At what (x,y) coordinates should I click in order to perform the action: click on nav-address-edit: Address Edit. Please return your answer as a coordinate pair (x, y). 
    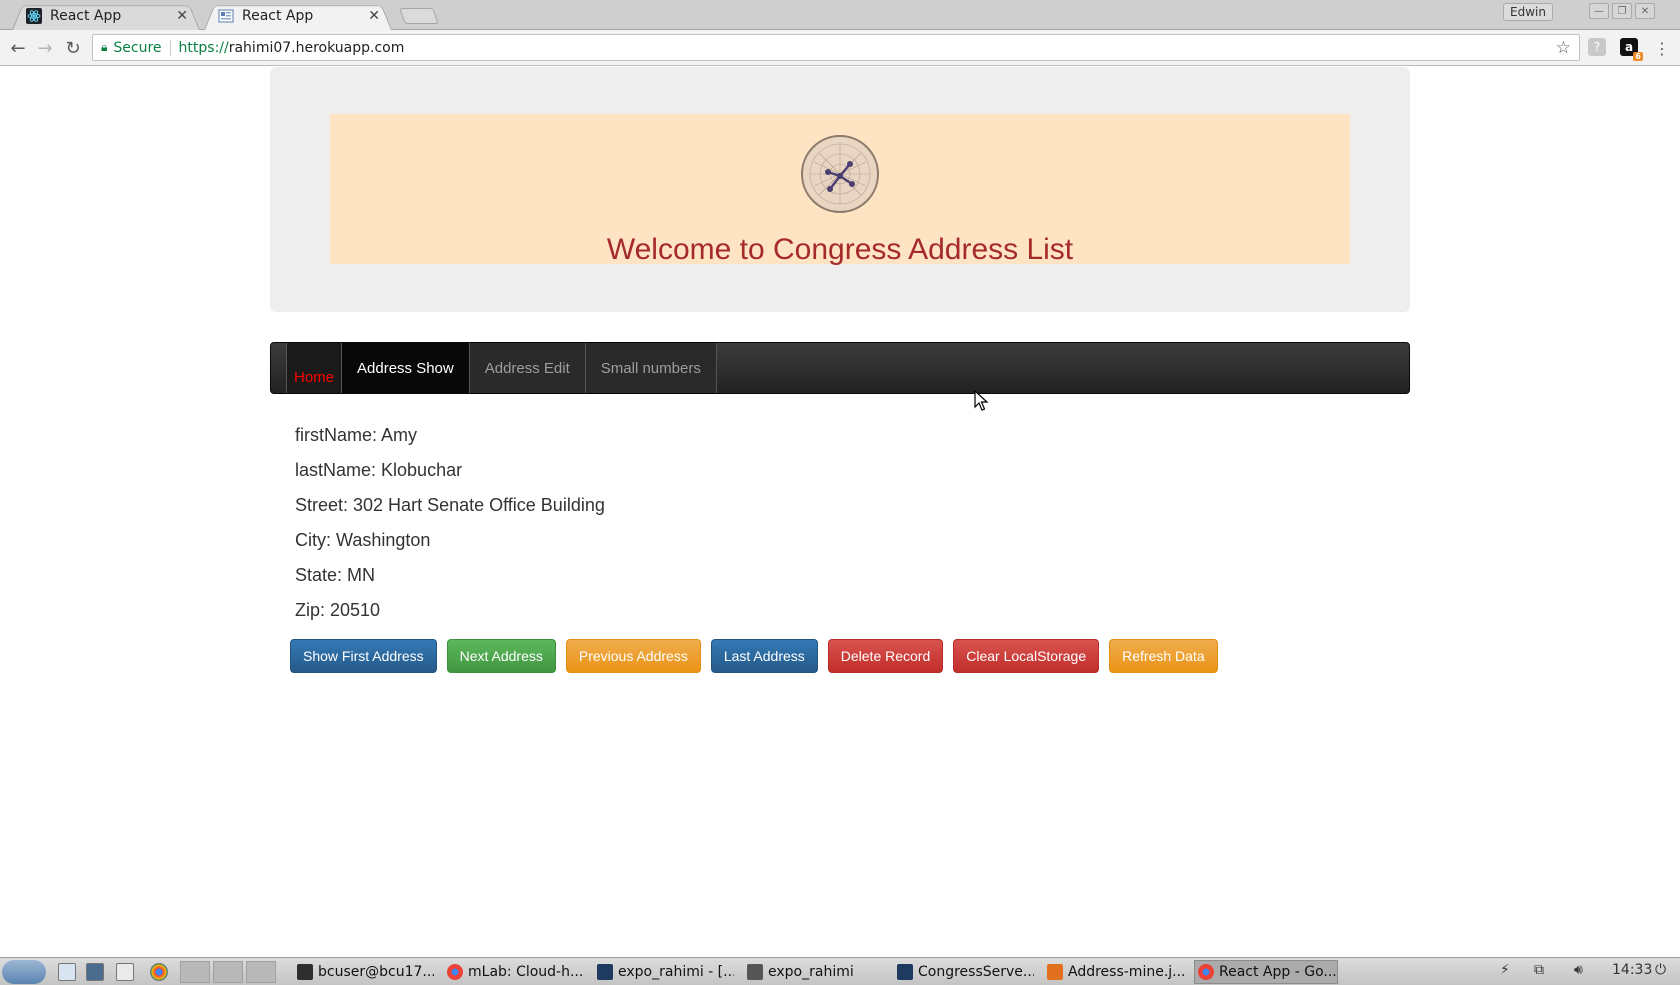
    Looking at the image, I should click on (527, 368).